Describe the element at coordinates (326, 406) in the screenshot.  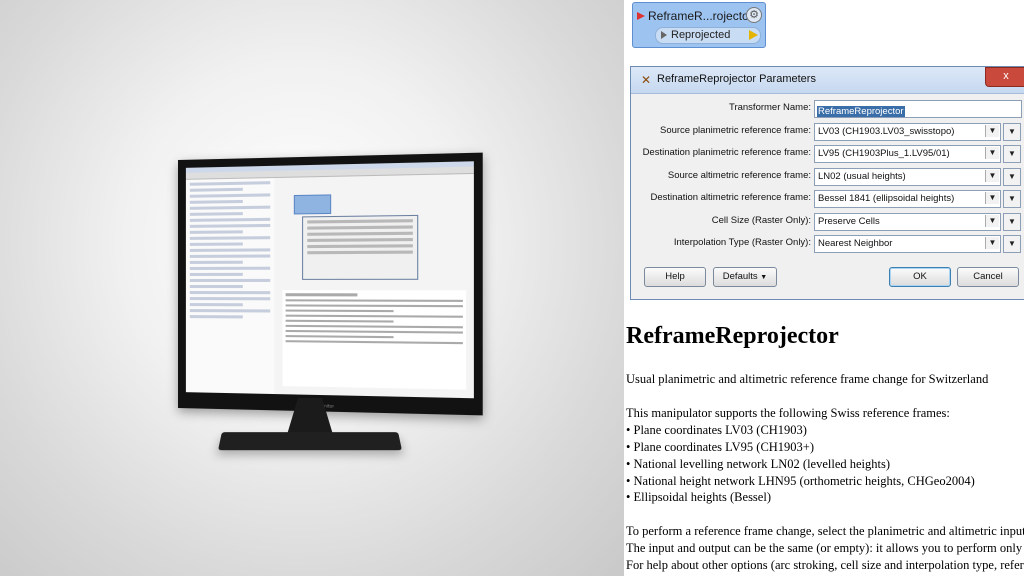
I see `monitor-brand: Monitor` at that location.